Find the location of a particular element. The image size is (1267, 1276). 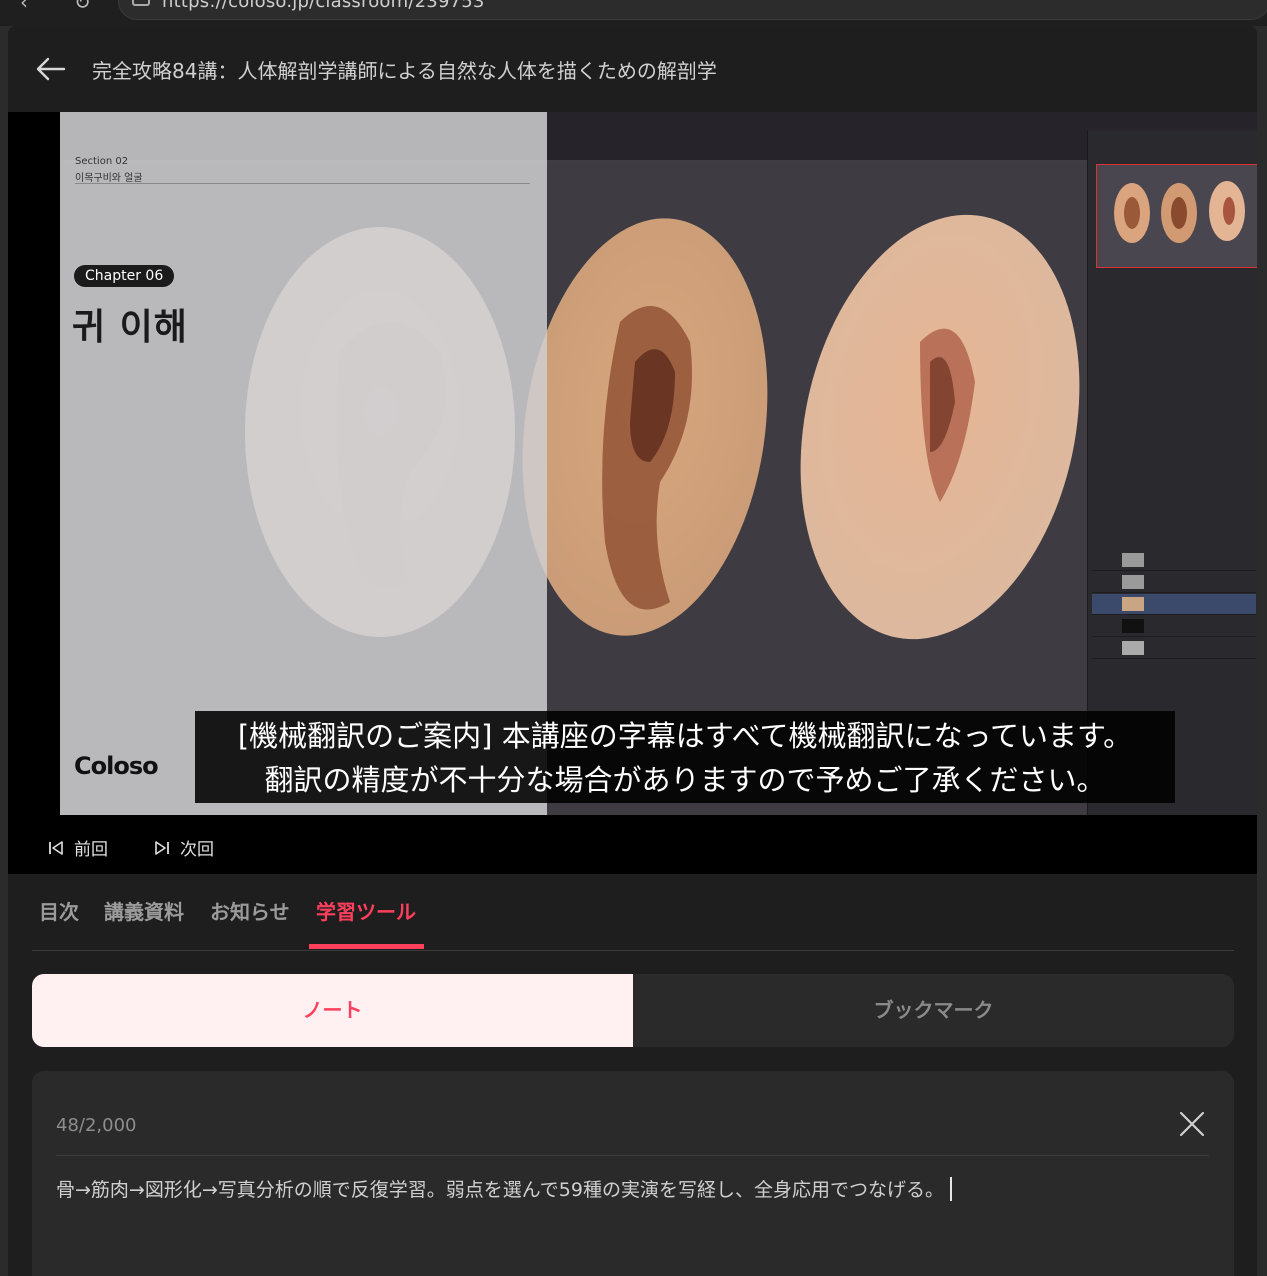

section-name: 이목구비와 얼굴 is located at coordinates (109, 178).